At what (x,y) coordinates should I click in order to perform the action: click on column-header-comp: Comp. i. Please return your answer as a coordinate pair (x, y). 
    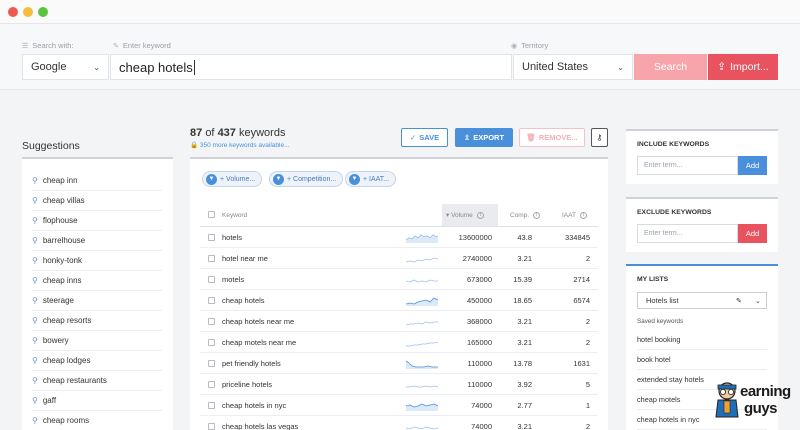
    Looking at the image, I should click on (525, 215).